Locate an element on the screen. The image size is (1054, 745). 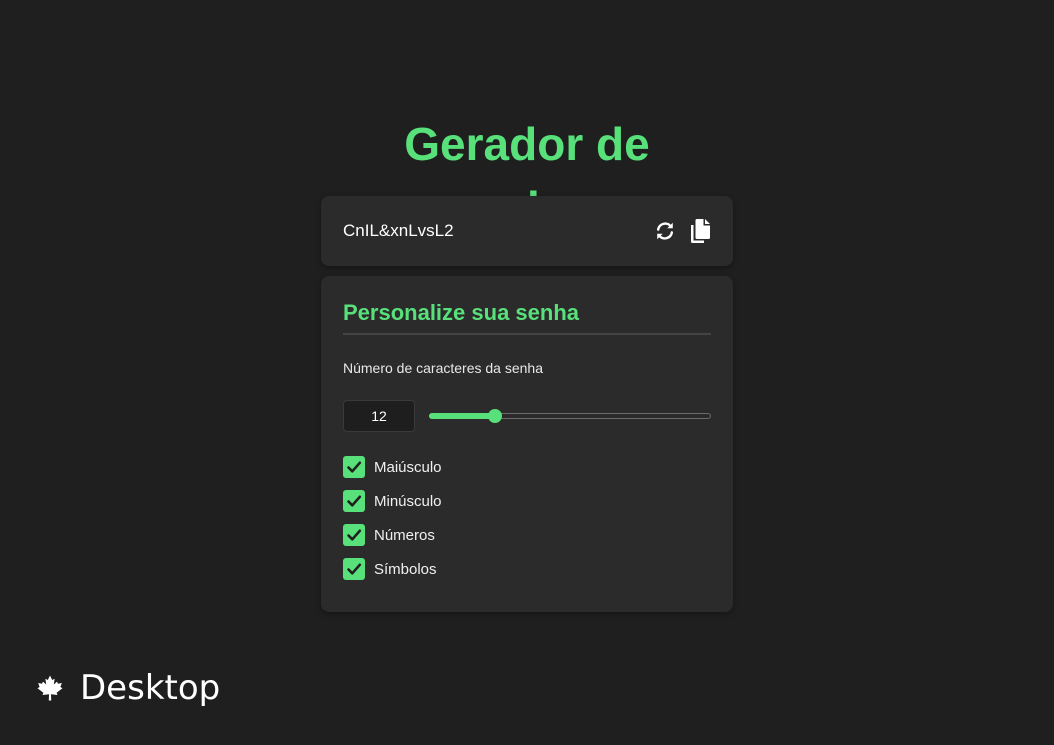
copy-button is located at coordinates (700, 231).